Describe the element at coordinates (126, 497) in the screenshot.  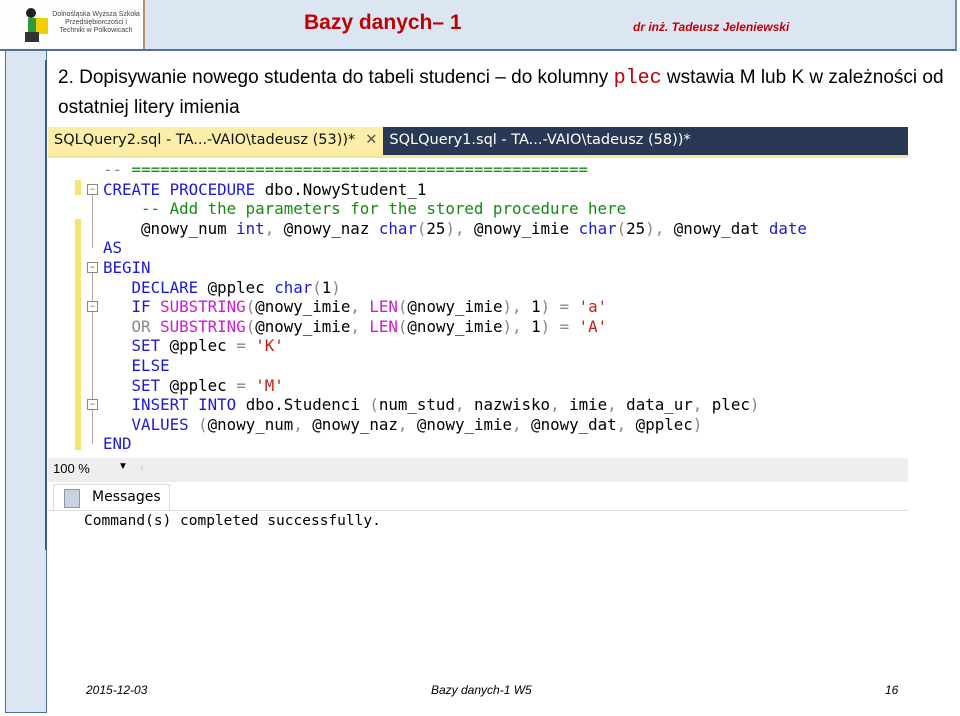
I see `messages-label: Messages` at that location.